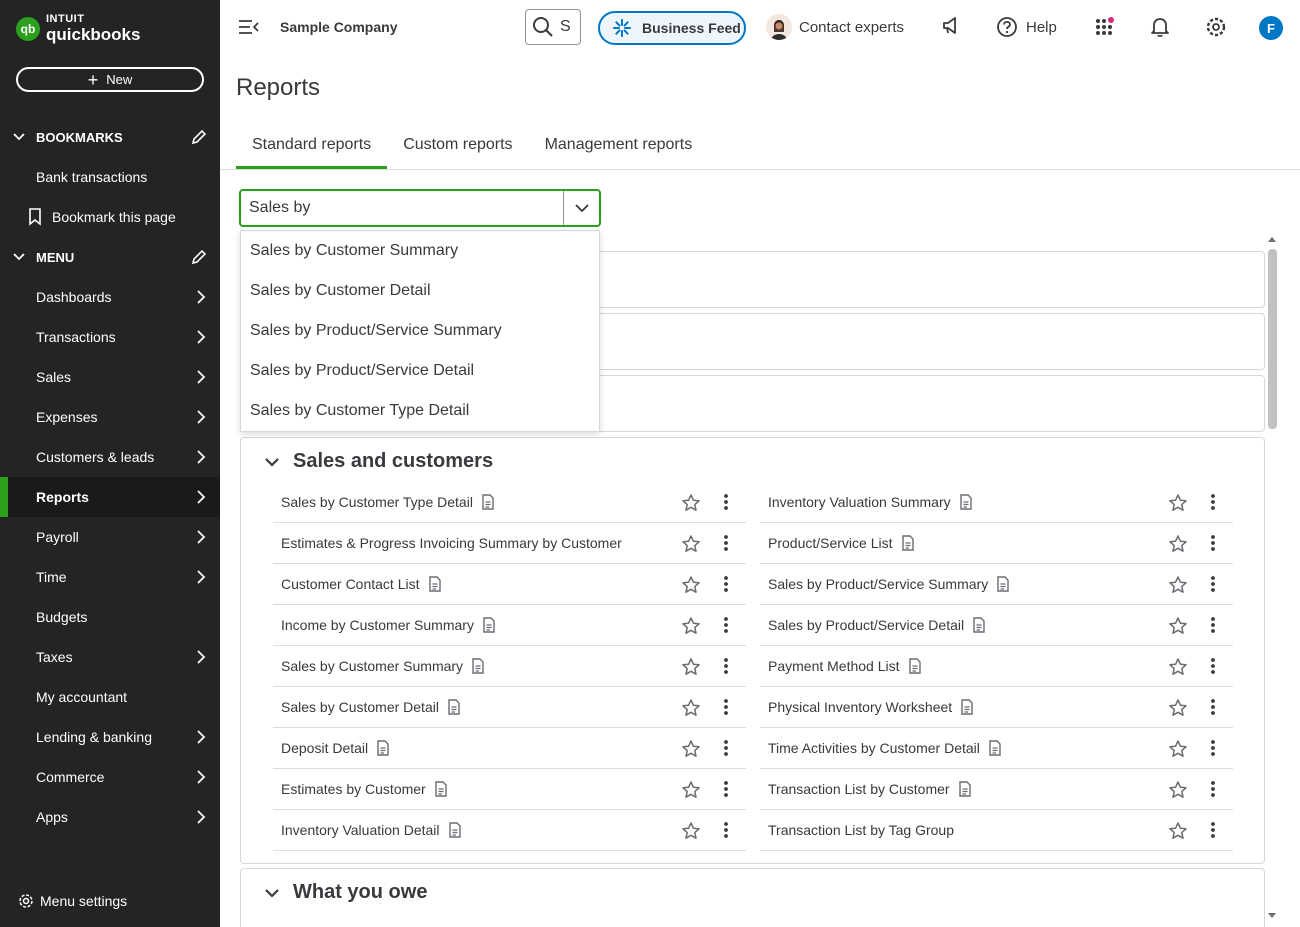 This screenshot has height=927, width=1300. Describe the element at coordinates (110, 577) in the screenshot. I see `sidebar-item-time: Time` at that location.